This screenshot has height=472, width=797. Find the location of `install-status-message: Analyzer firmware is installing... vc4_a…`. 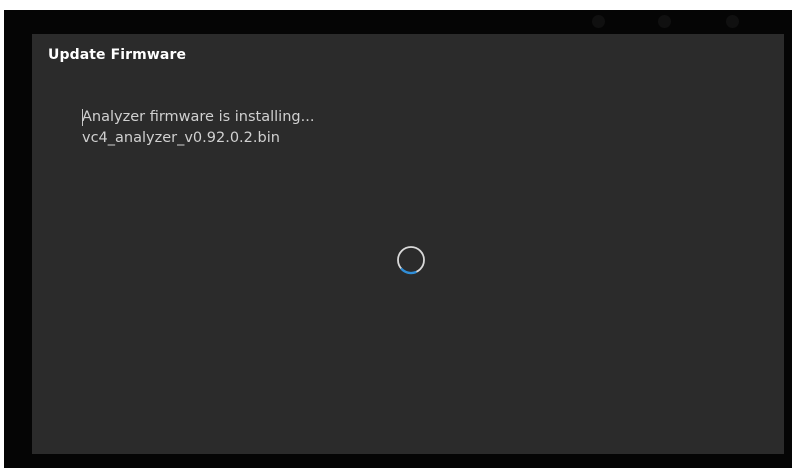

install-status-message: Analyzer firmware is installing... vc4_a… is located at coordinates (198, 128).